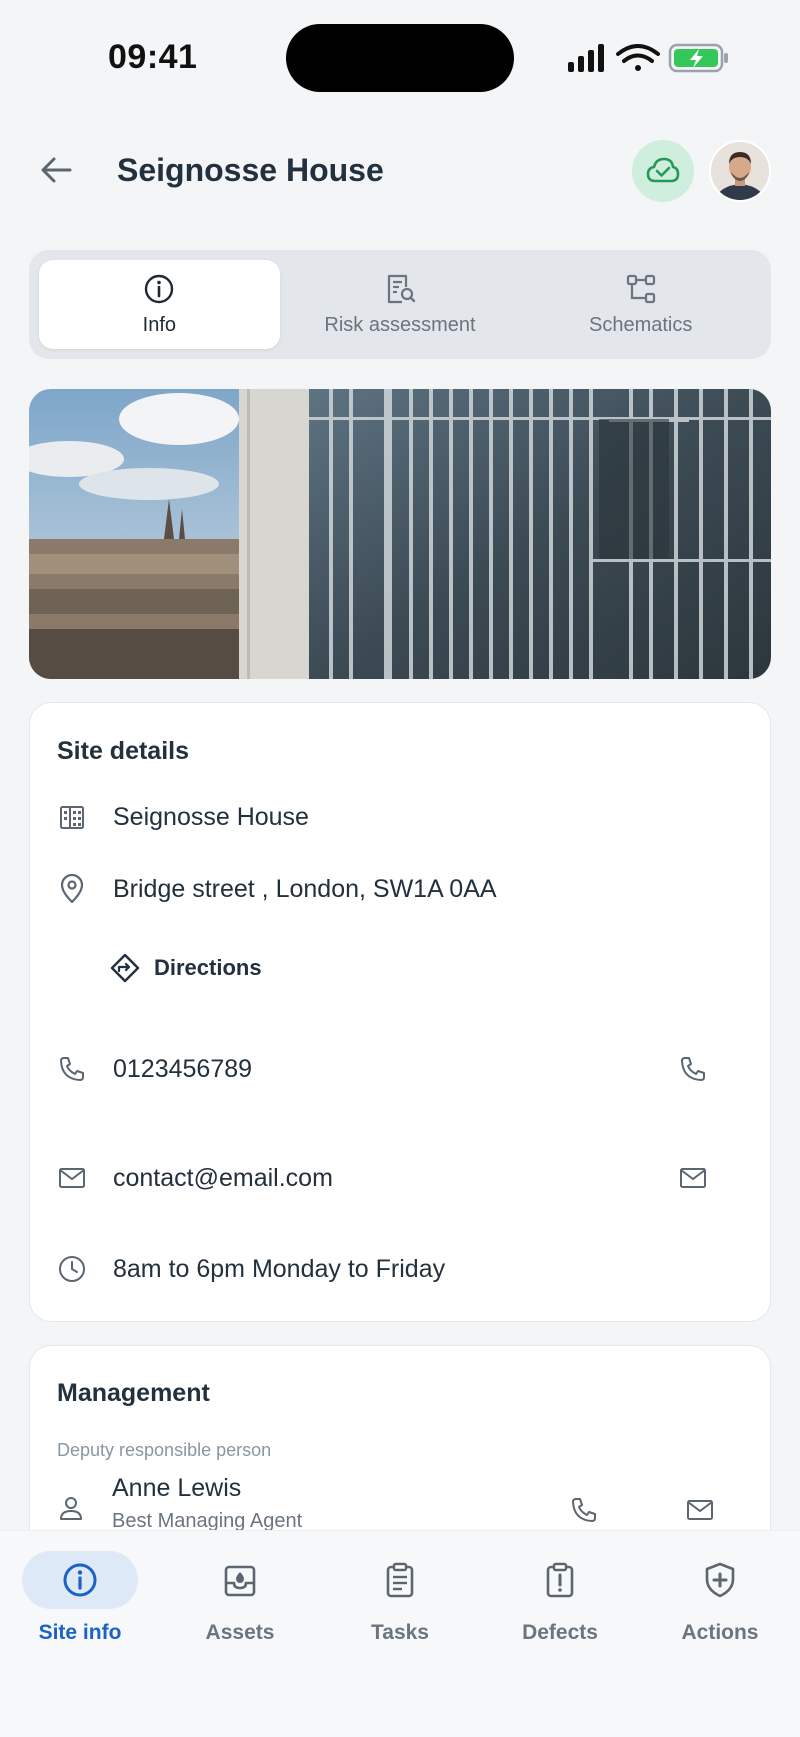 The width and height of the screenshot is (800, 1737). I want to click on user-photo, so click(740, 171).